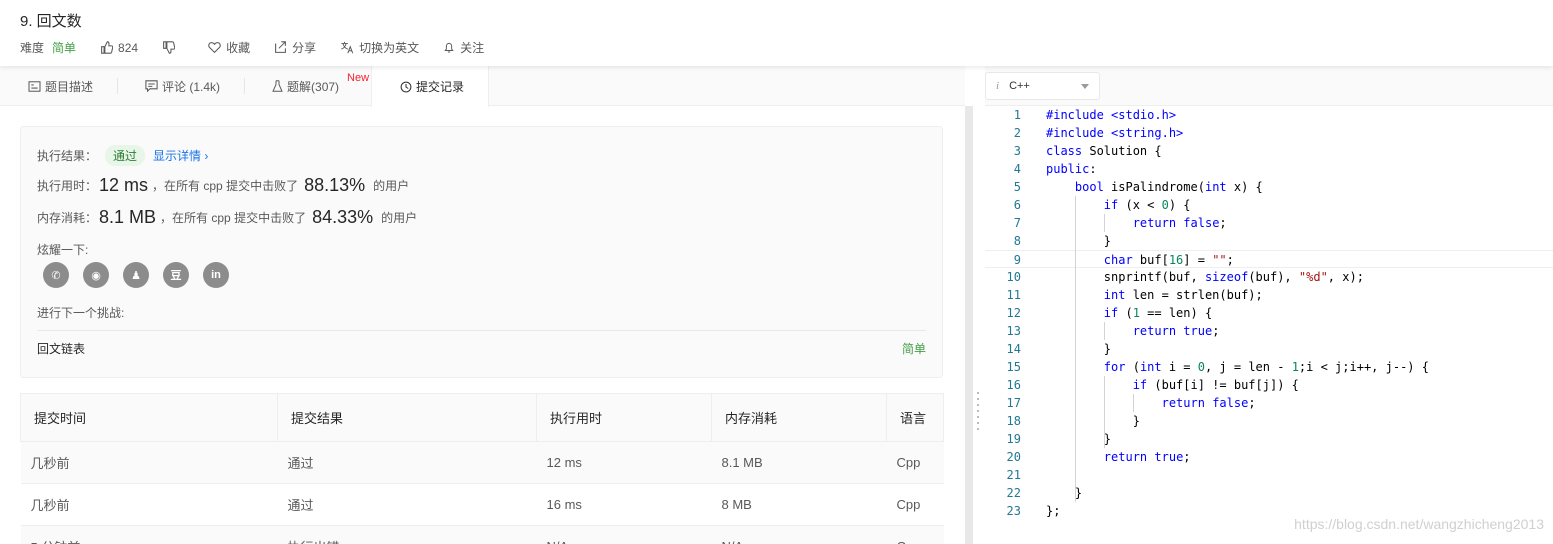 This screenshot has width=1553, height=544. What do you see at coordinates (1111, 115) in the screenshot?
I see `code-text: #include <stdio.h>` at bounding box center [1111, 115].